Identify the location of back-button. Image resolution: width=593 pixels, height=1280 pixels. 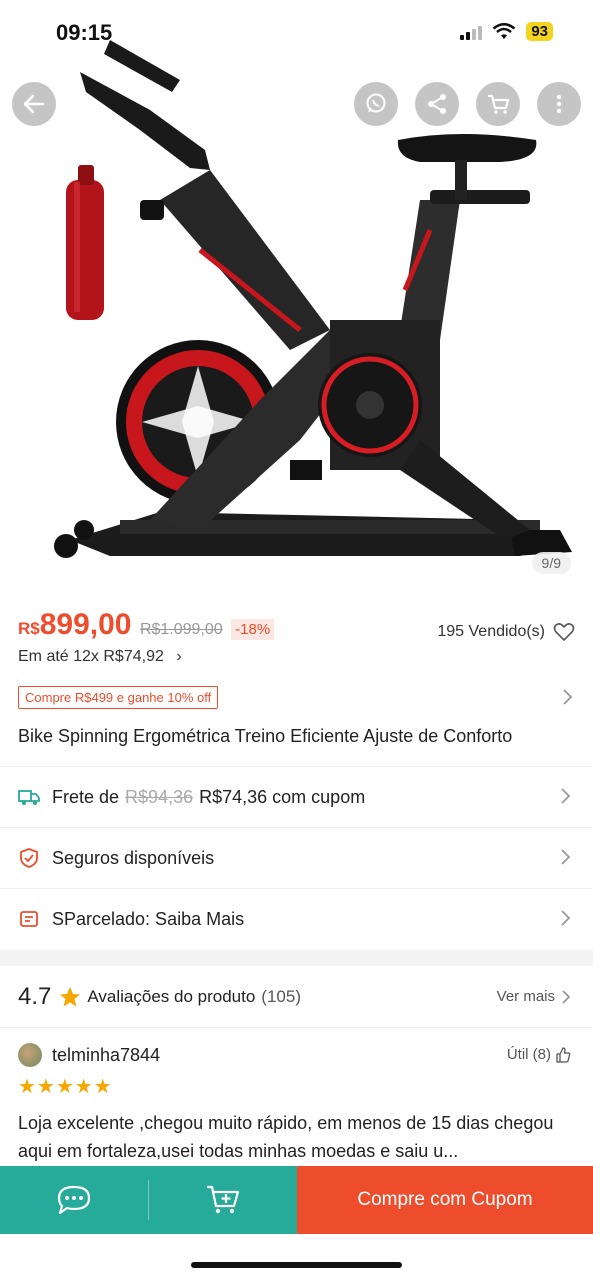
(34, 104).